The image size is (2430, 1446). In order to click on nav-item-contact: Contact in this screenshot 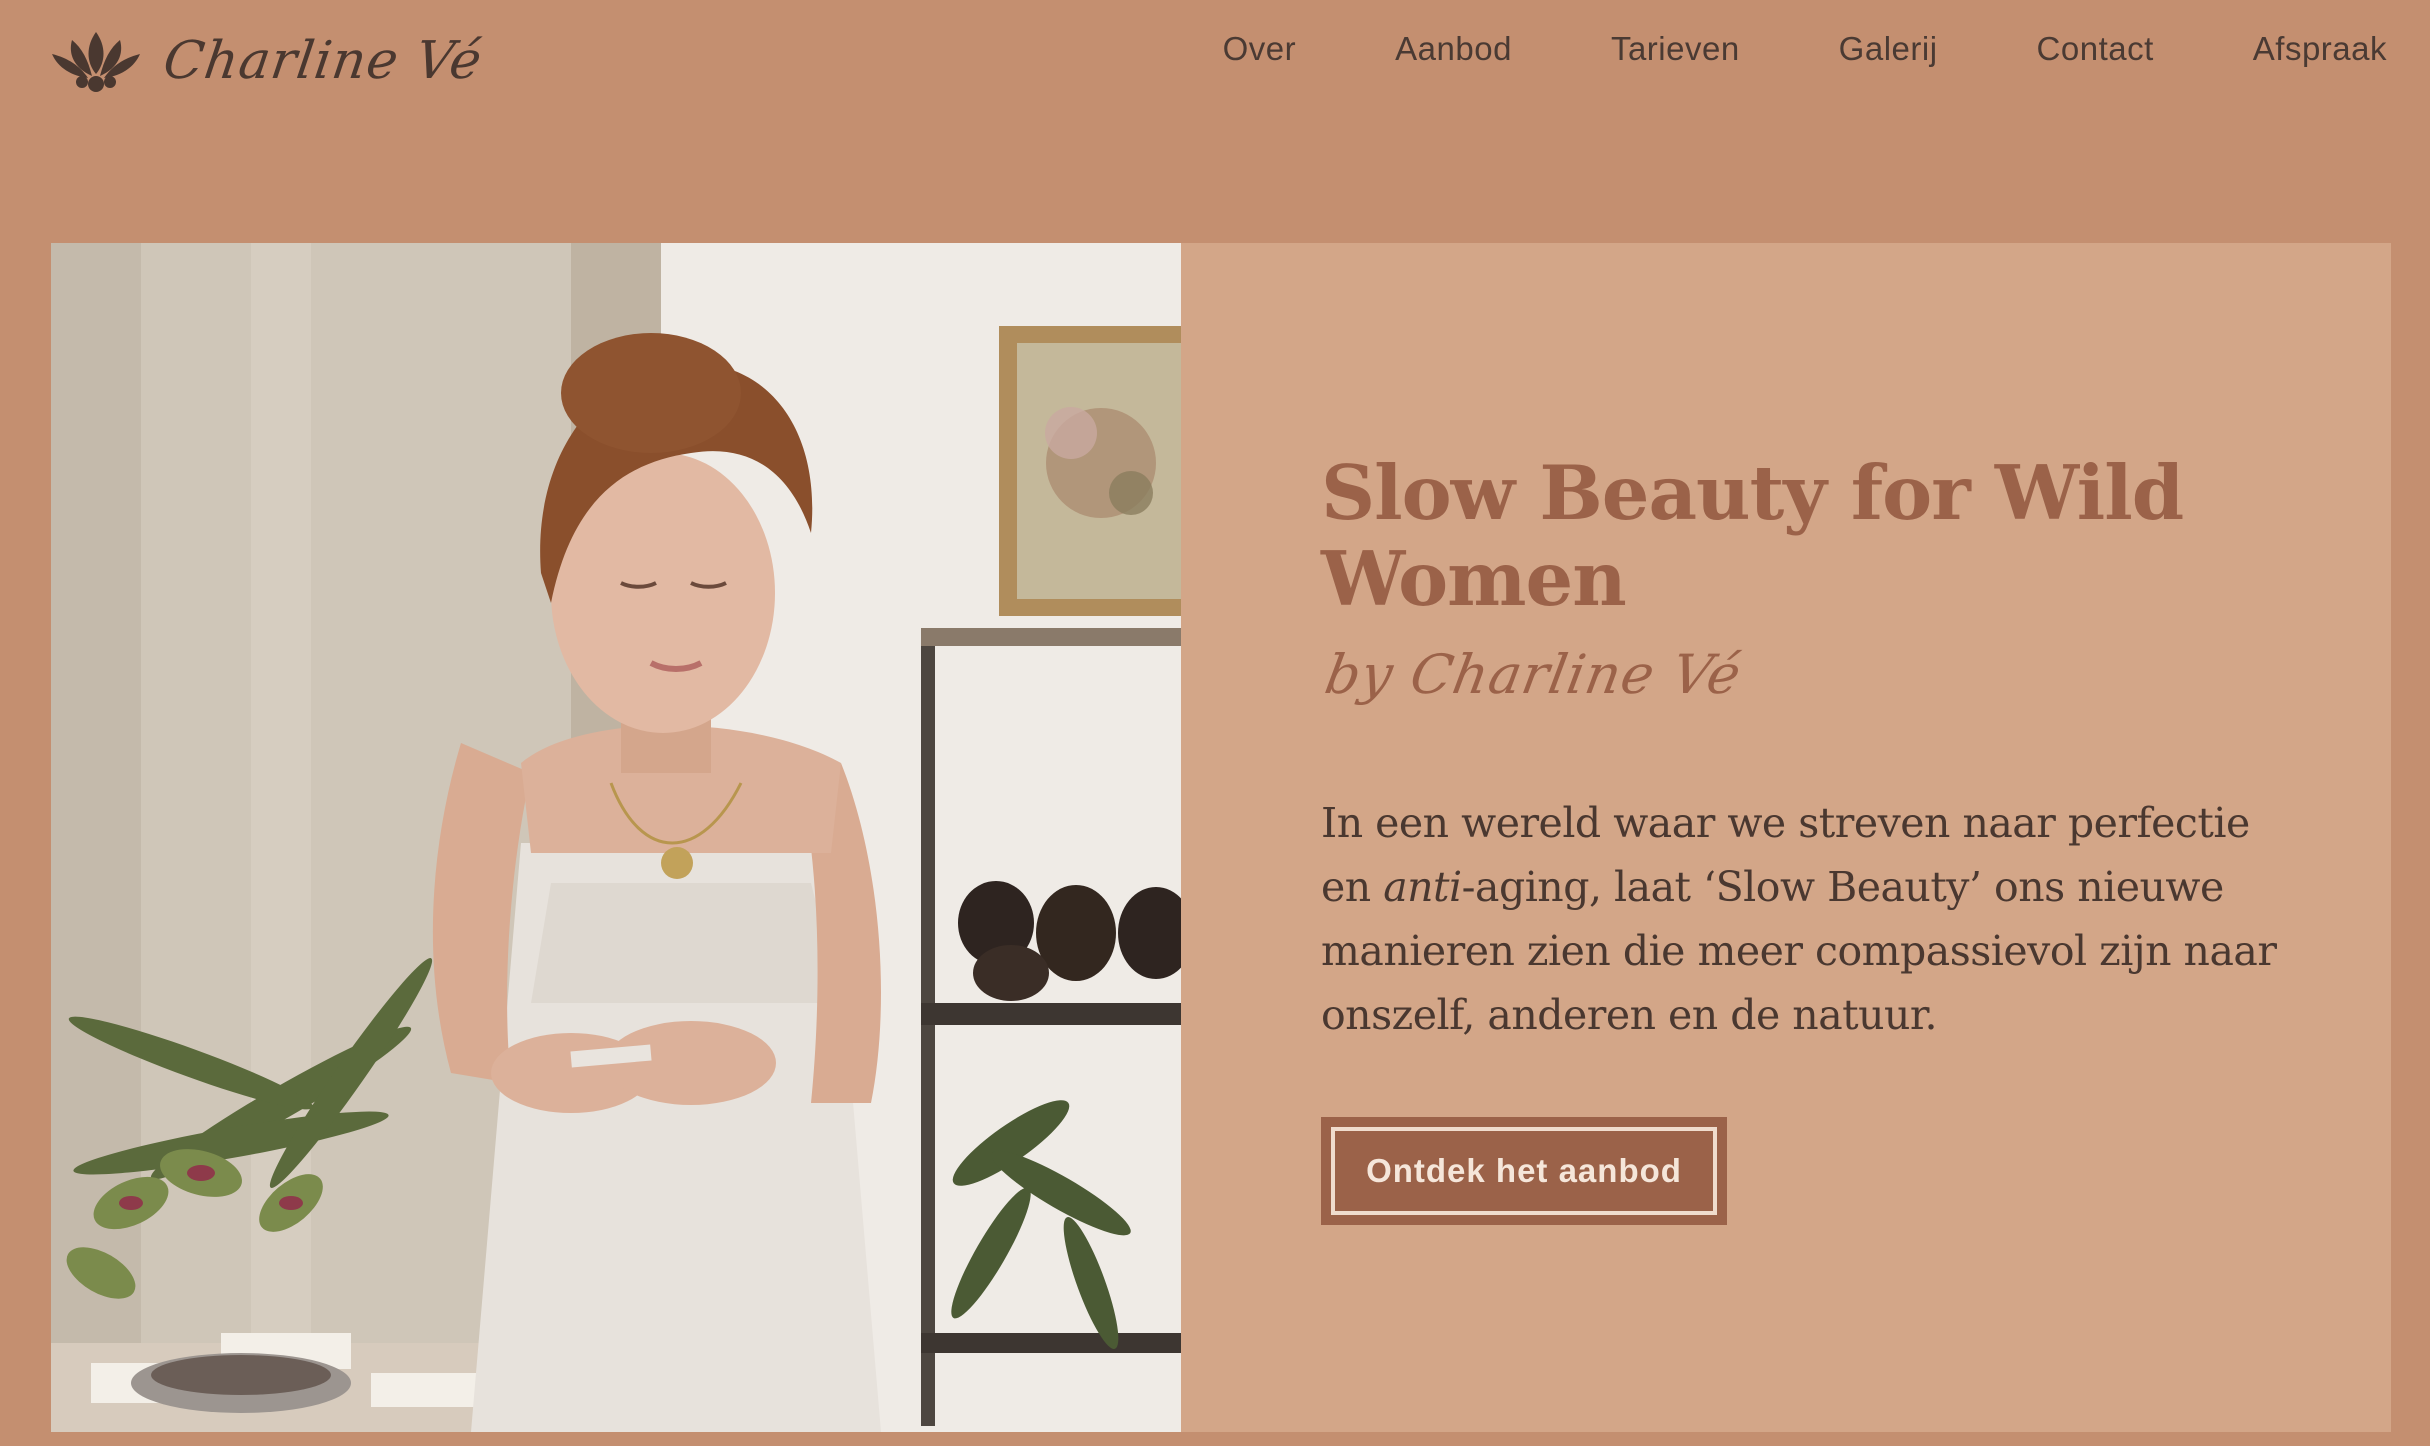, I will do `click(2095, 49)`.